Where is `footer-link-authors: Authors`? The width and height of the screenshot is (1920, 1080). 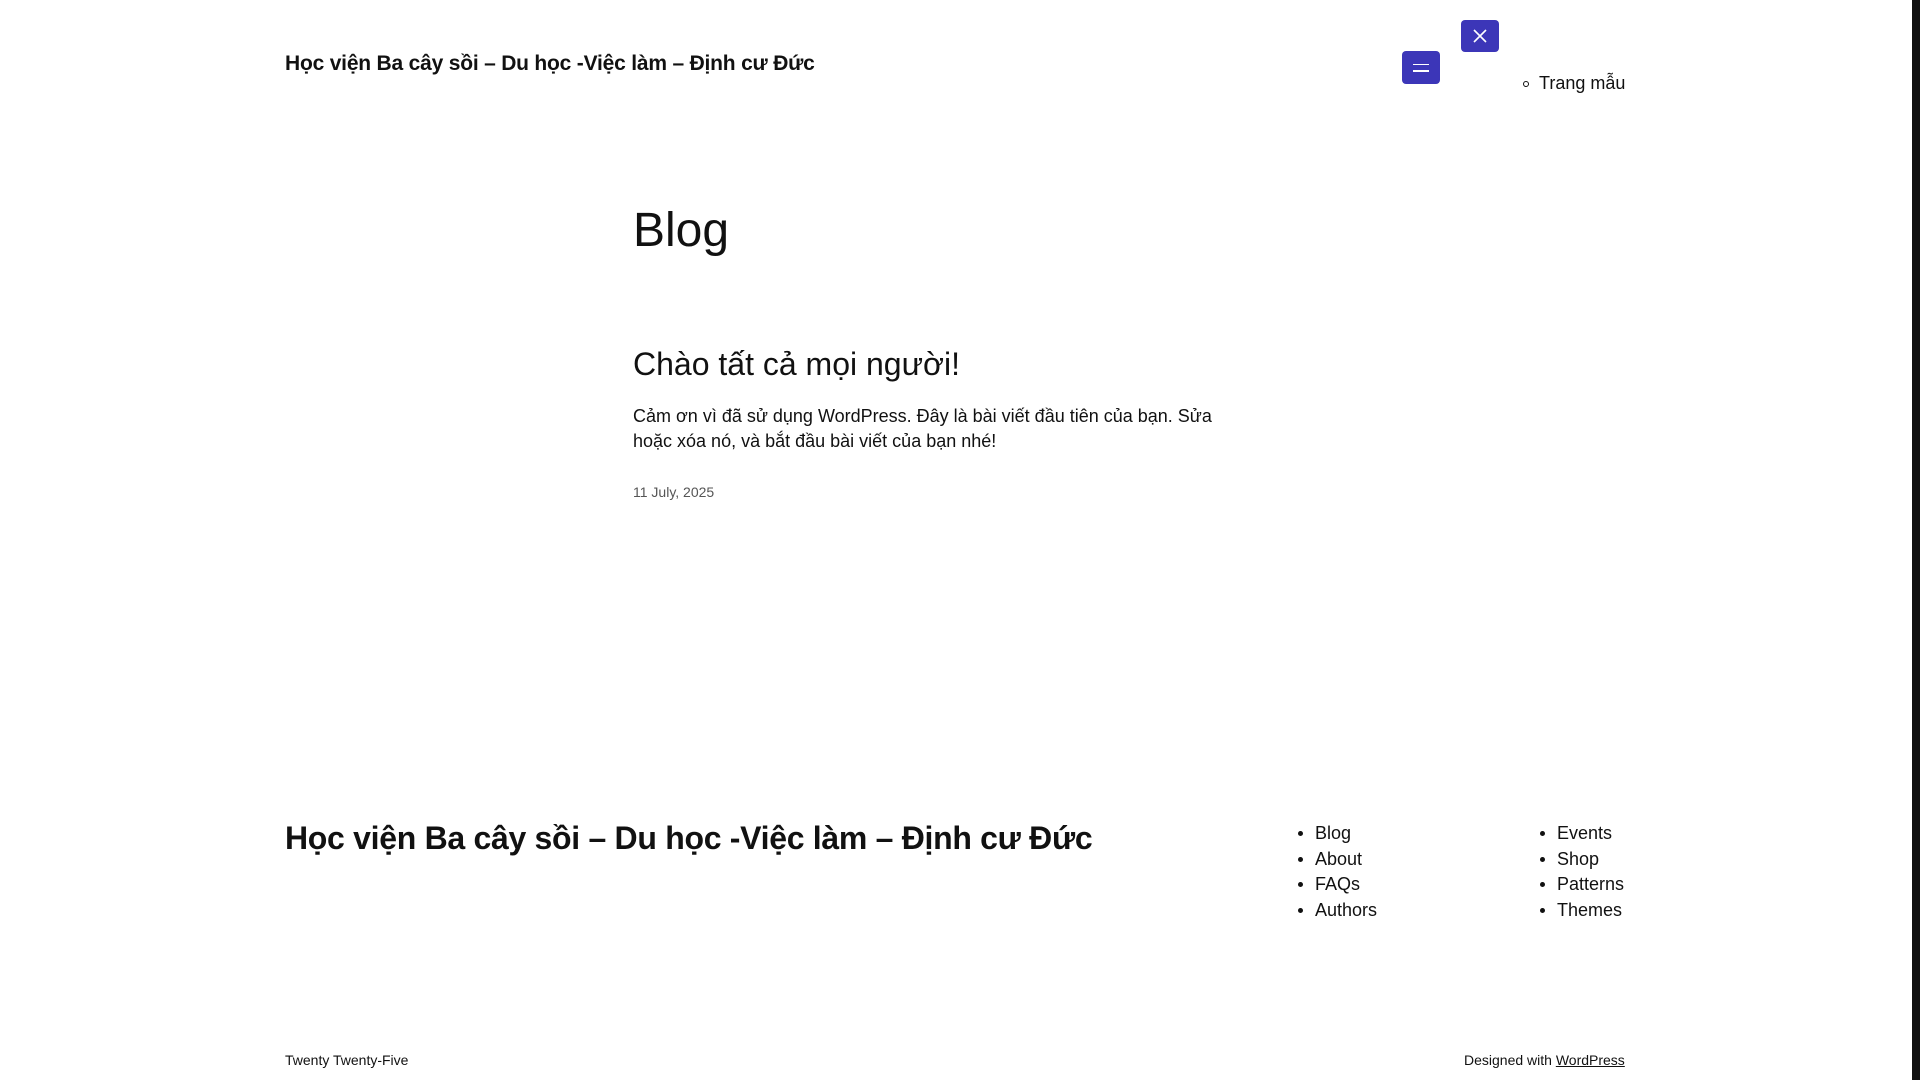
footer-link-authors: Authors is located at coordinates (1346, 911).